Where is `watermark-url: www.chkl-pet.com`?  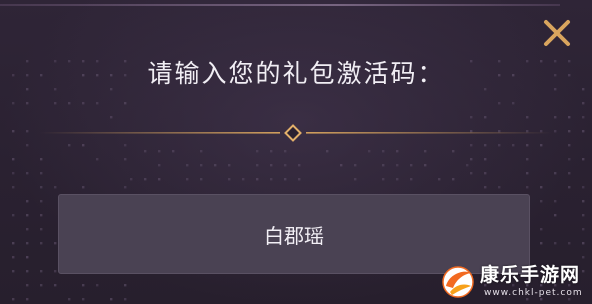
watermark-url: www.chkl-pet.com is located at coordinates (533, 293).